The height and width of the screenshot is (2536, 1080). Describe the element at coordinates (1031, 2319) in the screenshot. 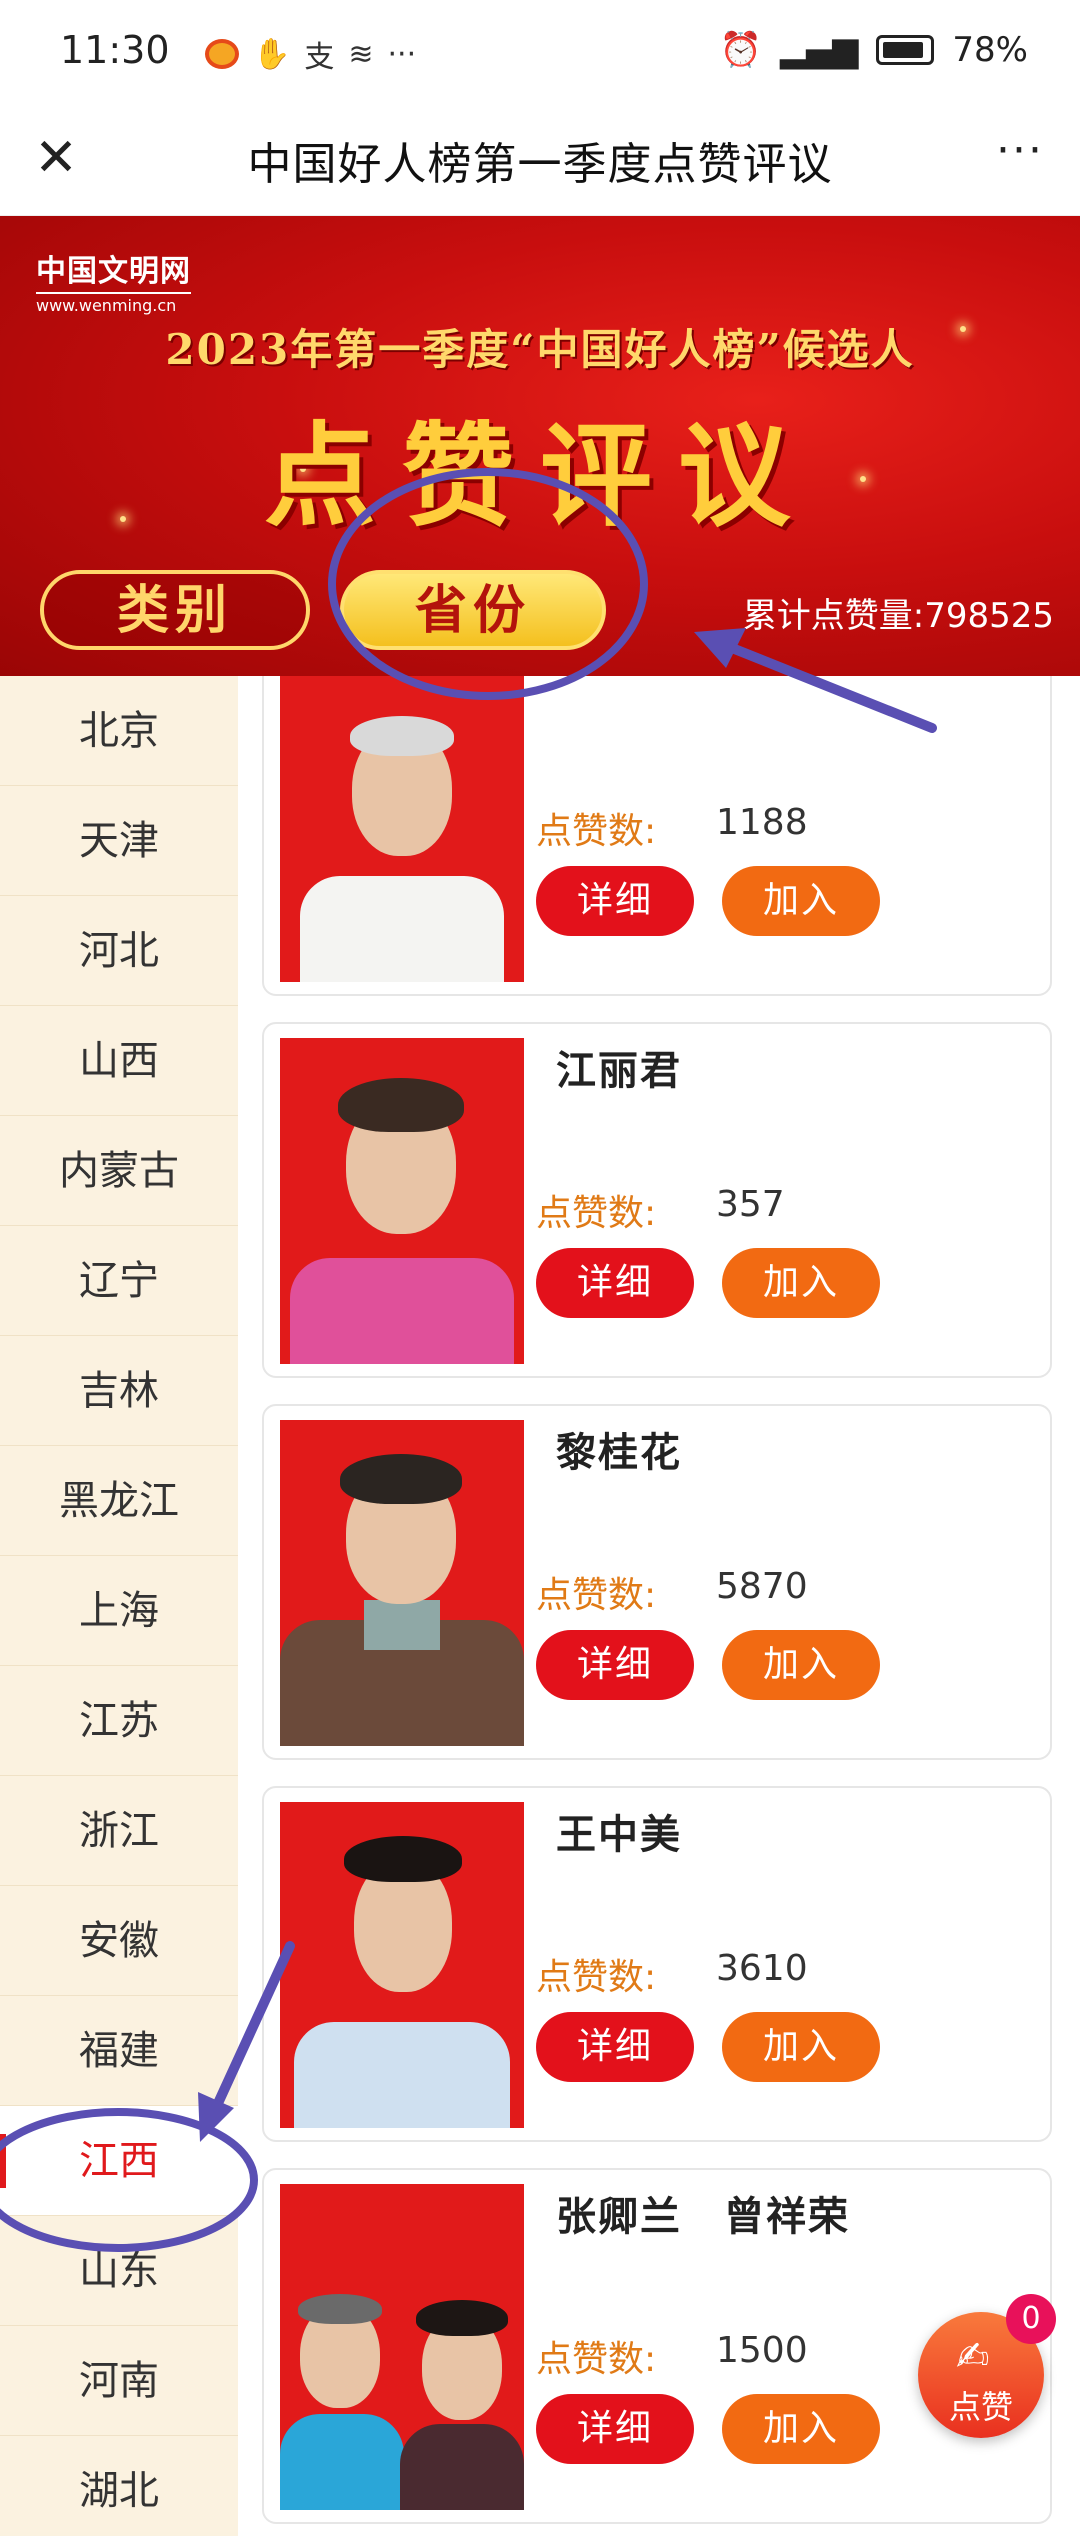

I see `like-count-badge: 0` at that location.